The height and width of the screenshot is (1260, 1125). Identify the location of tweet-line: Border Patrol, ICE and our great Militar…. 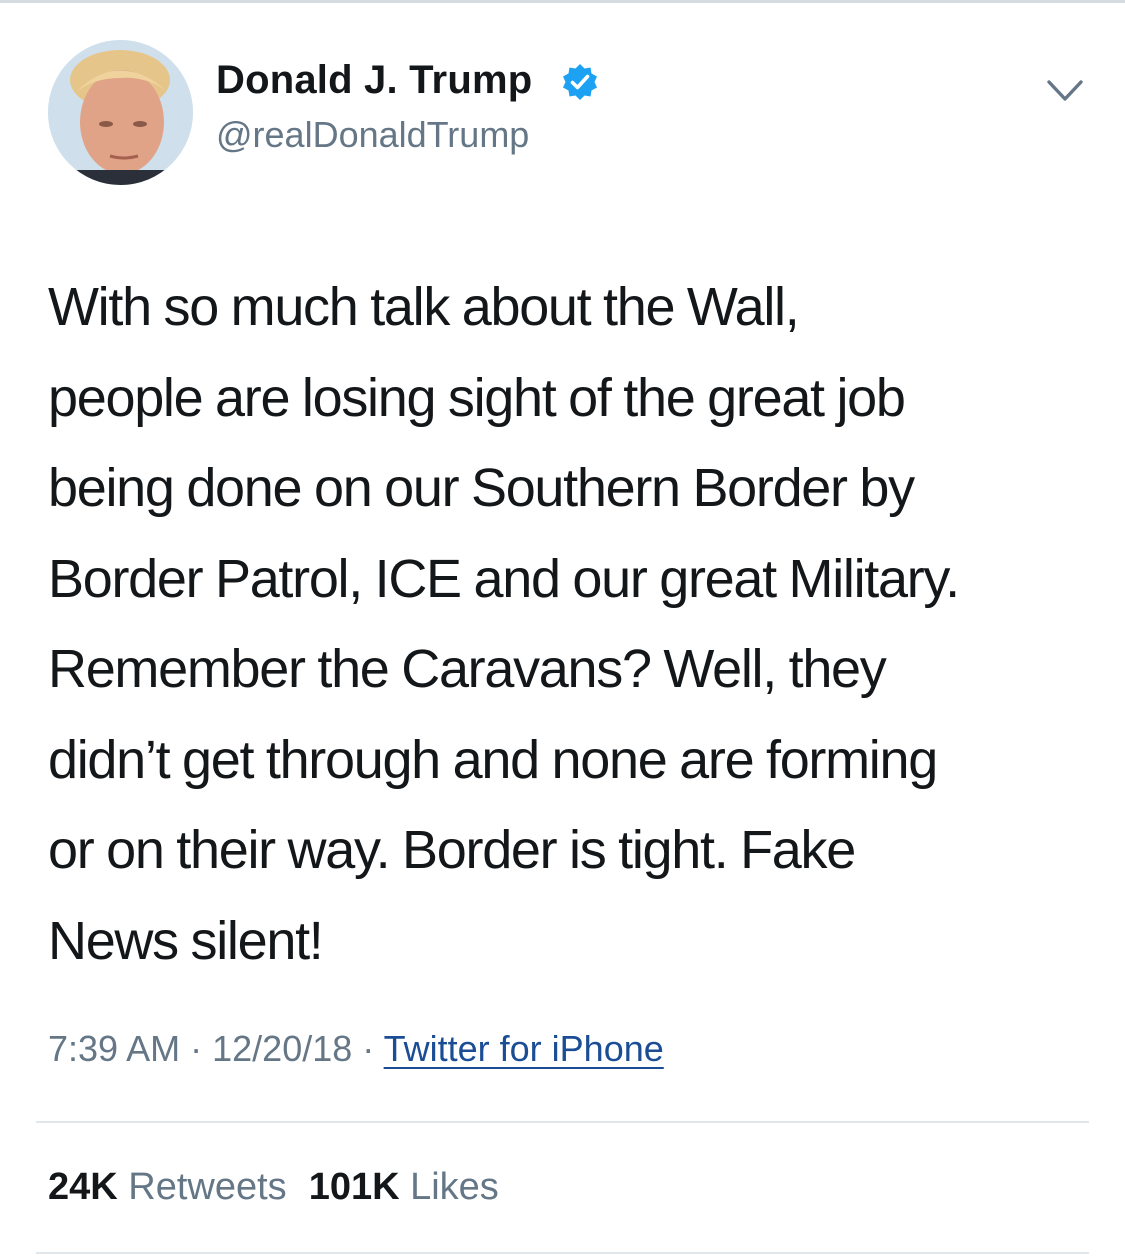
(504, 578).